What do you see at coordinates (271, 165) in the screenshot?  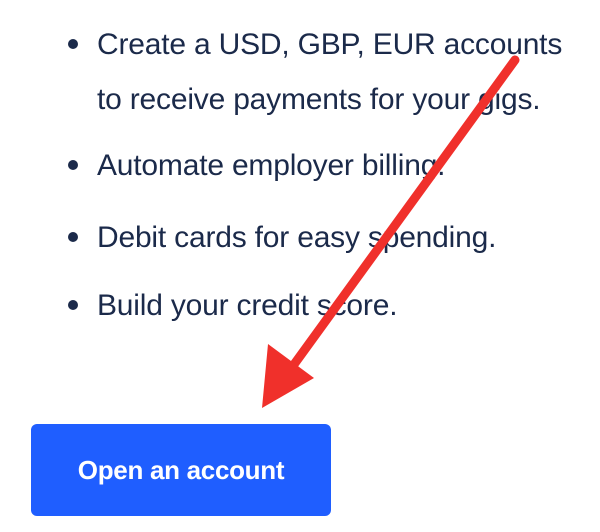 I see `feature-text: Automate employer billing.` at bounding box center [271, 165].